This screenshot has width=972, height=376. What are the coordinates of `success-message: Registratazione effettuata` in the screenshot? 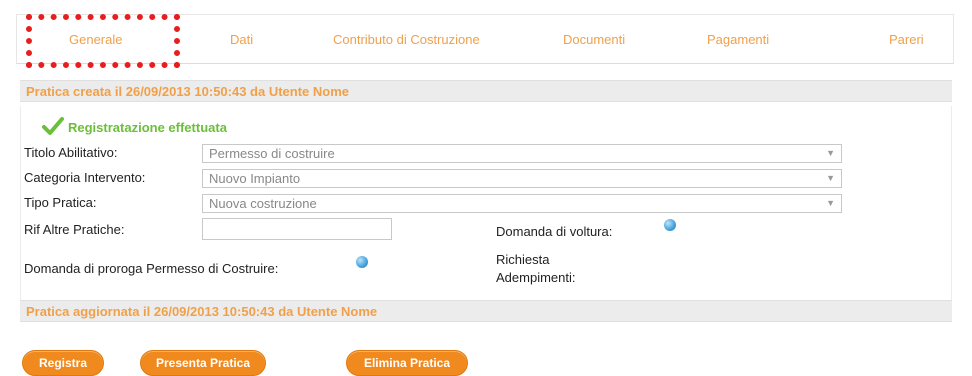 It's located at (147, 127).